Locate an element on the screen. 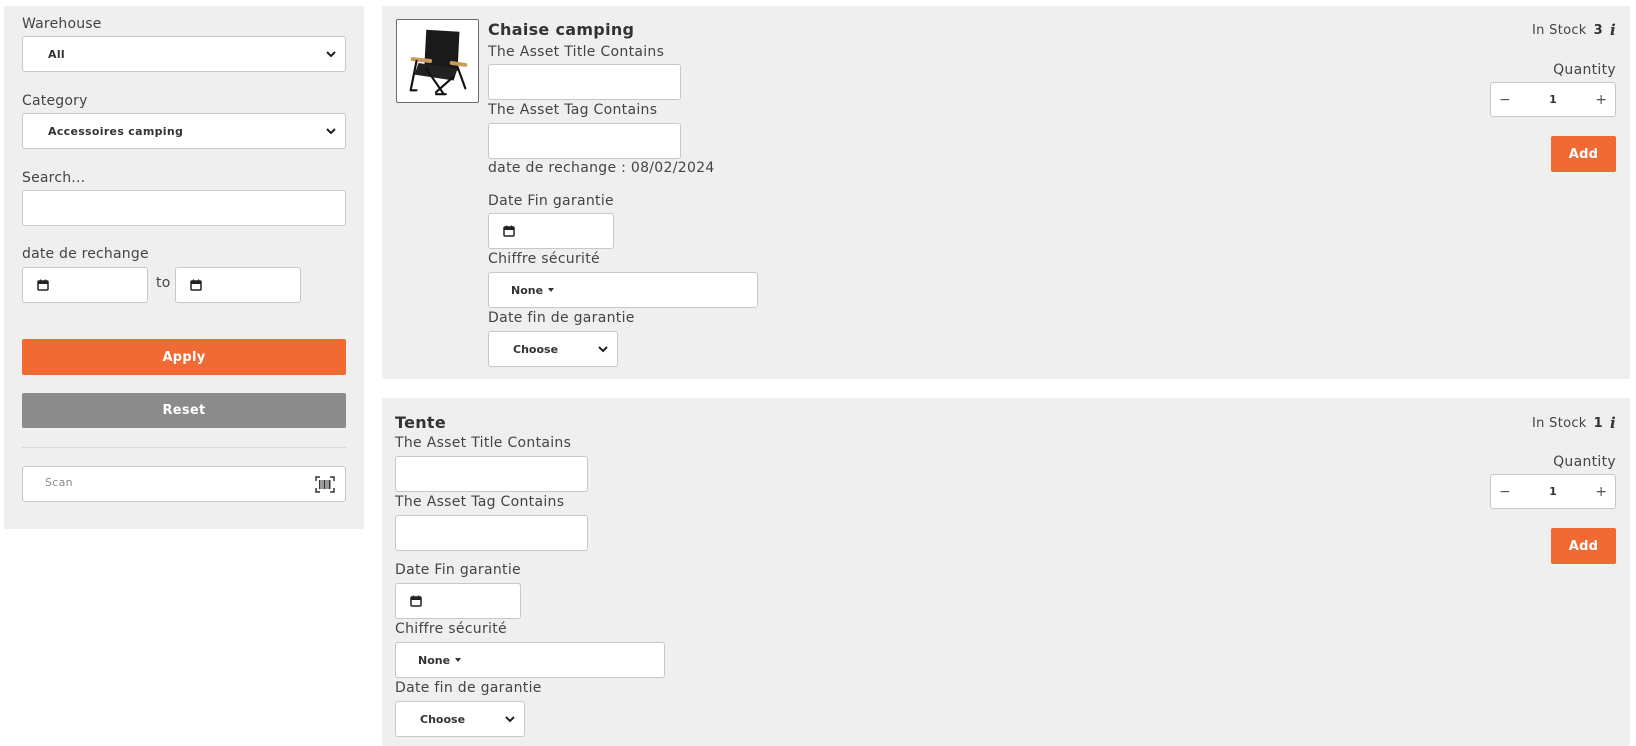  reset-button: Reset is located at coordinates (184, 410).